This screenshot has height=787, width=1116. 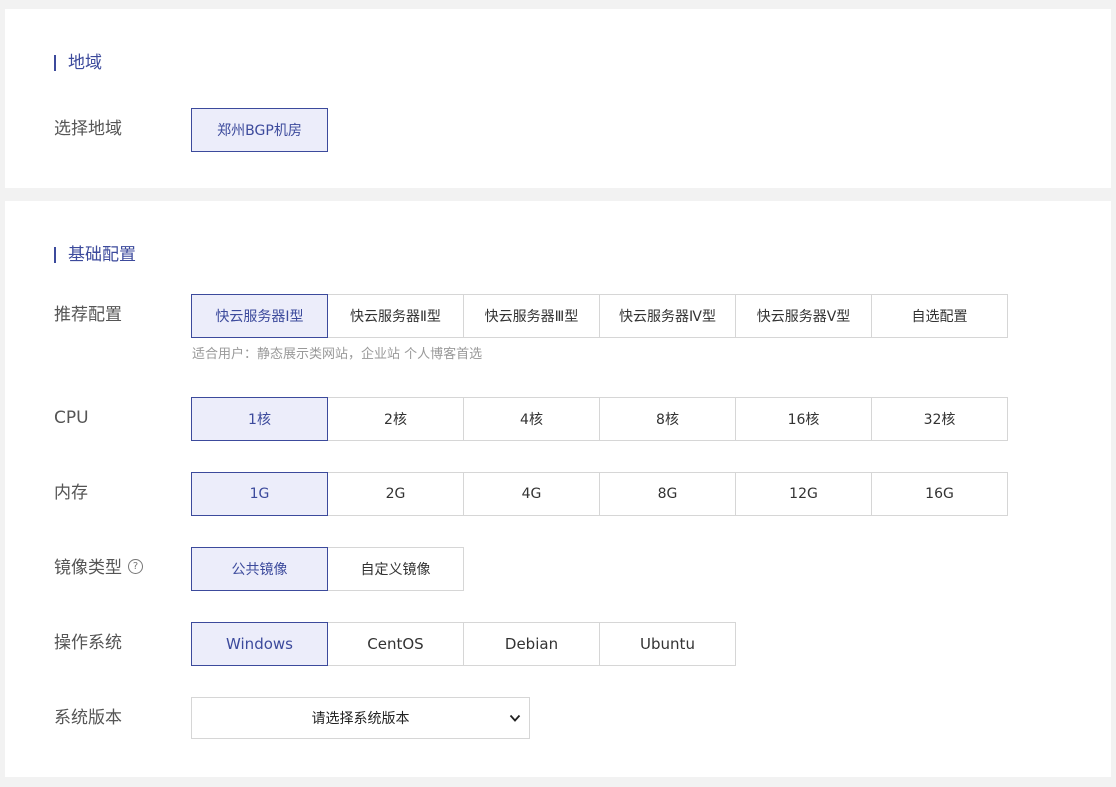 What do you see at coordinates (71, 418) in the screenshot?
I see `cpu-label: CPU` at bounding box center [71, 418].